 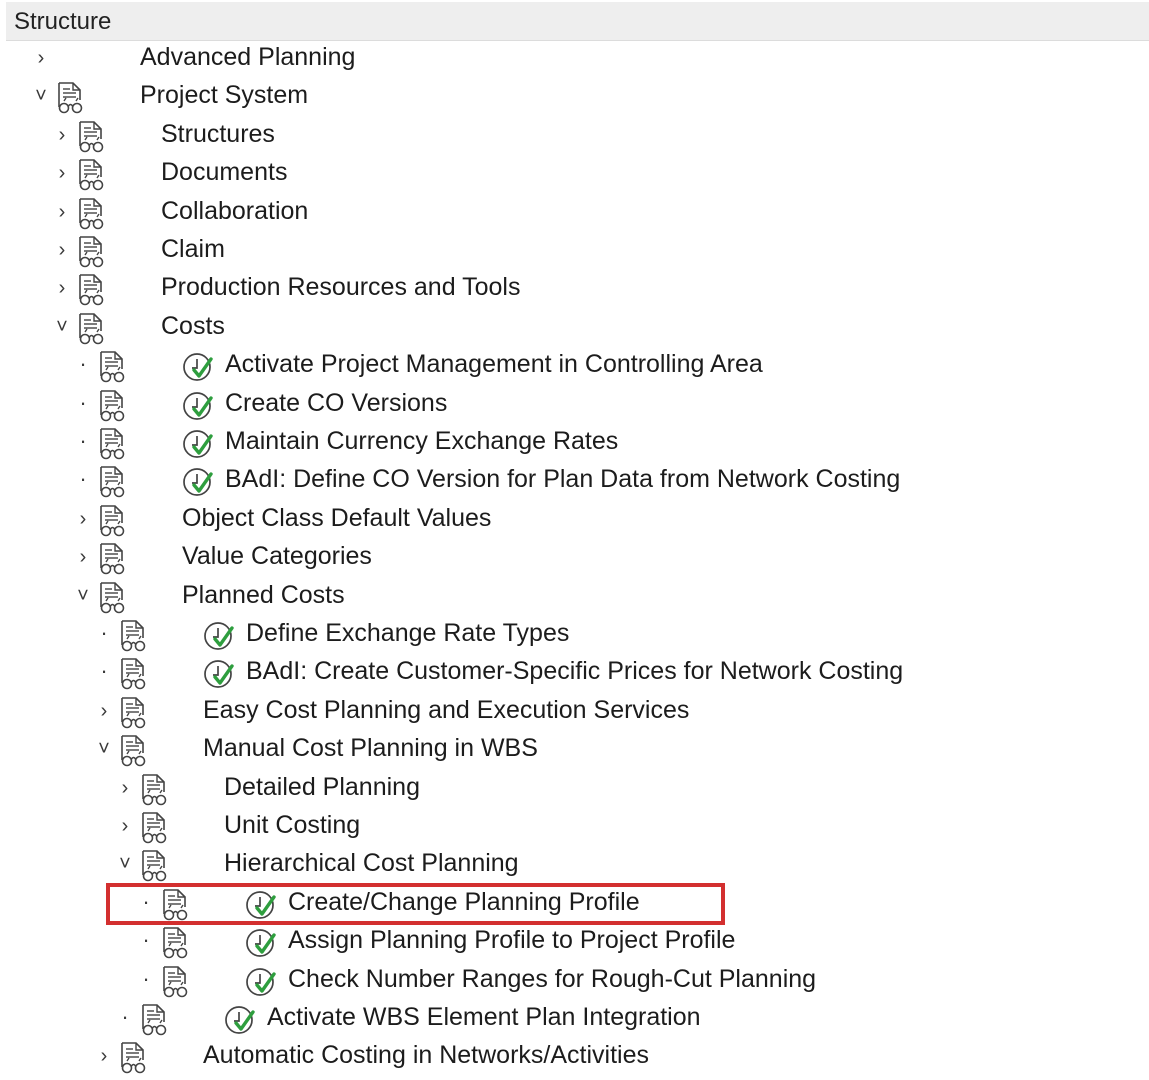 What do you see at coordinates (218, 134) in the screenshot?
I see `tree-node-label: Structures` at bounding box center [218, 134].